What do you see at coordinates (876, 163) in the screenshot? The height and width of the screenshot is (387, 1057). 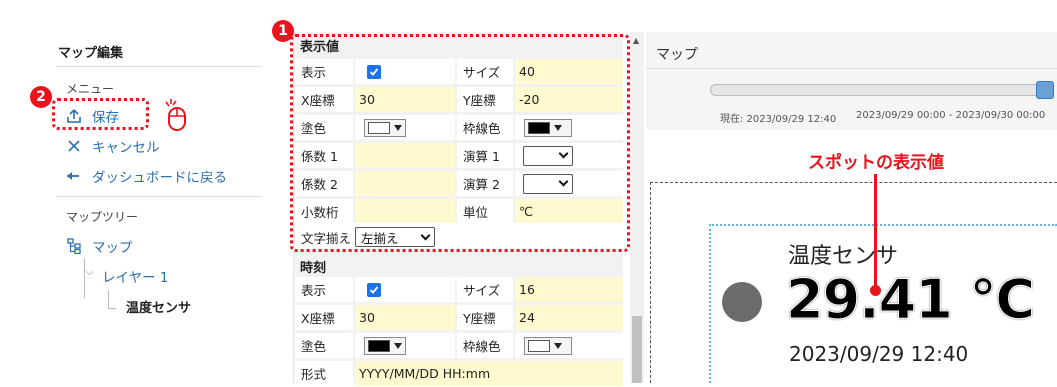 I see `spot-value-annotation: スポットの表示値` at bounding box center [876, 163].